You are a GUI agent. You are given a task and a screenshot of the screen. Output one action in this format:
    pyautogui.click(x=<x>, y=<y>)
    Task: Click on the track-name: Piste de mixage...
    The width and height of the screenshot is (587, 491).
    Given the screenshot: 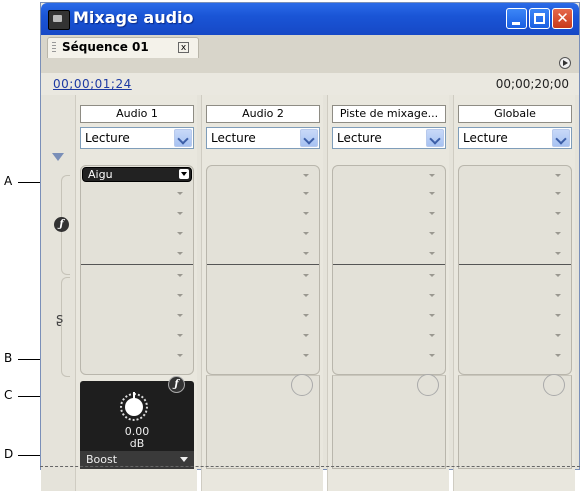 What is the action you would take?
    pyautogui.click(x=389, y=114)
    